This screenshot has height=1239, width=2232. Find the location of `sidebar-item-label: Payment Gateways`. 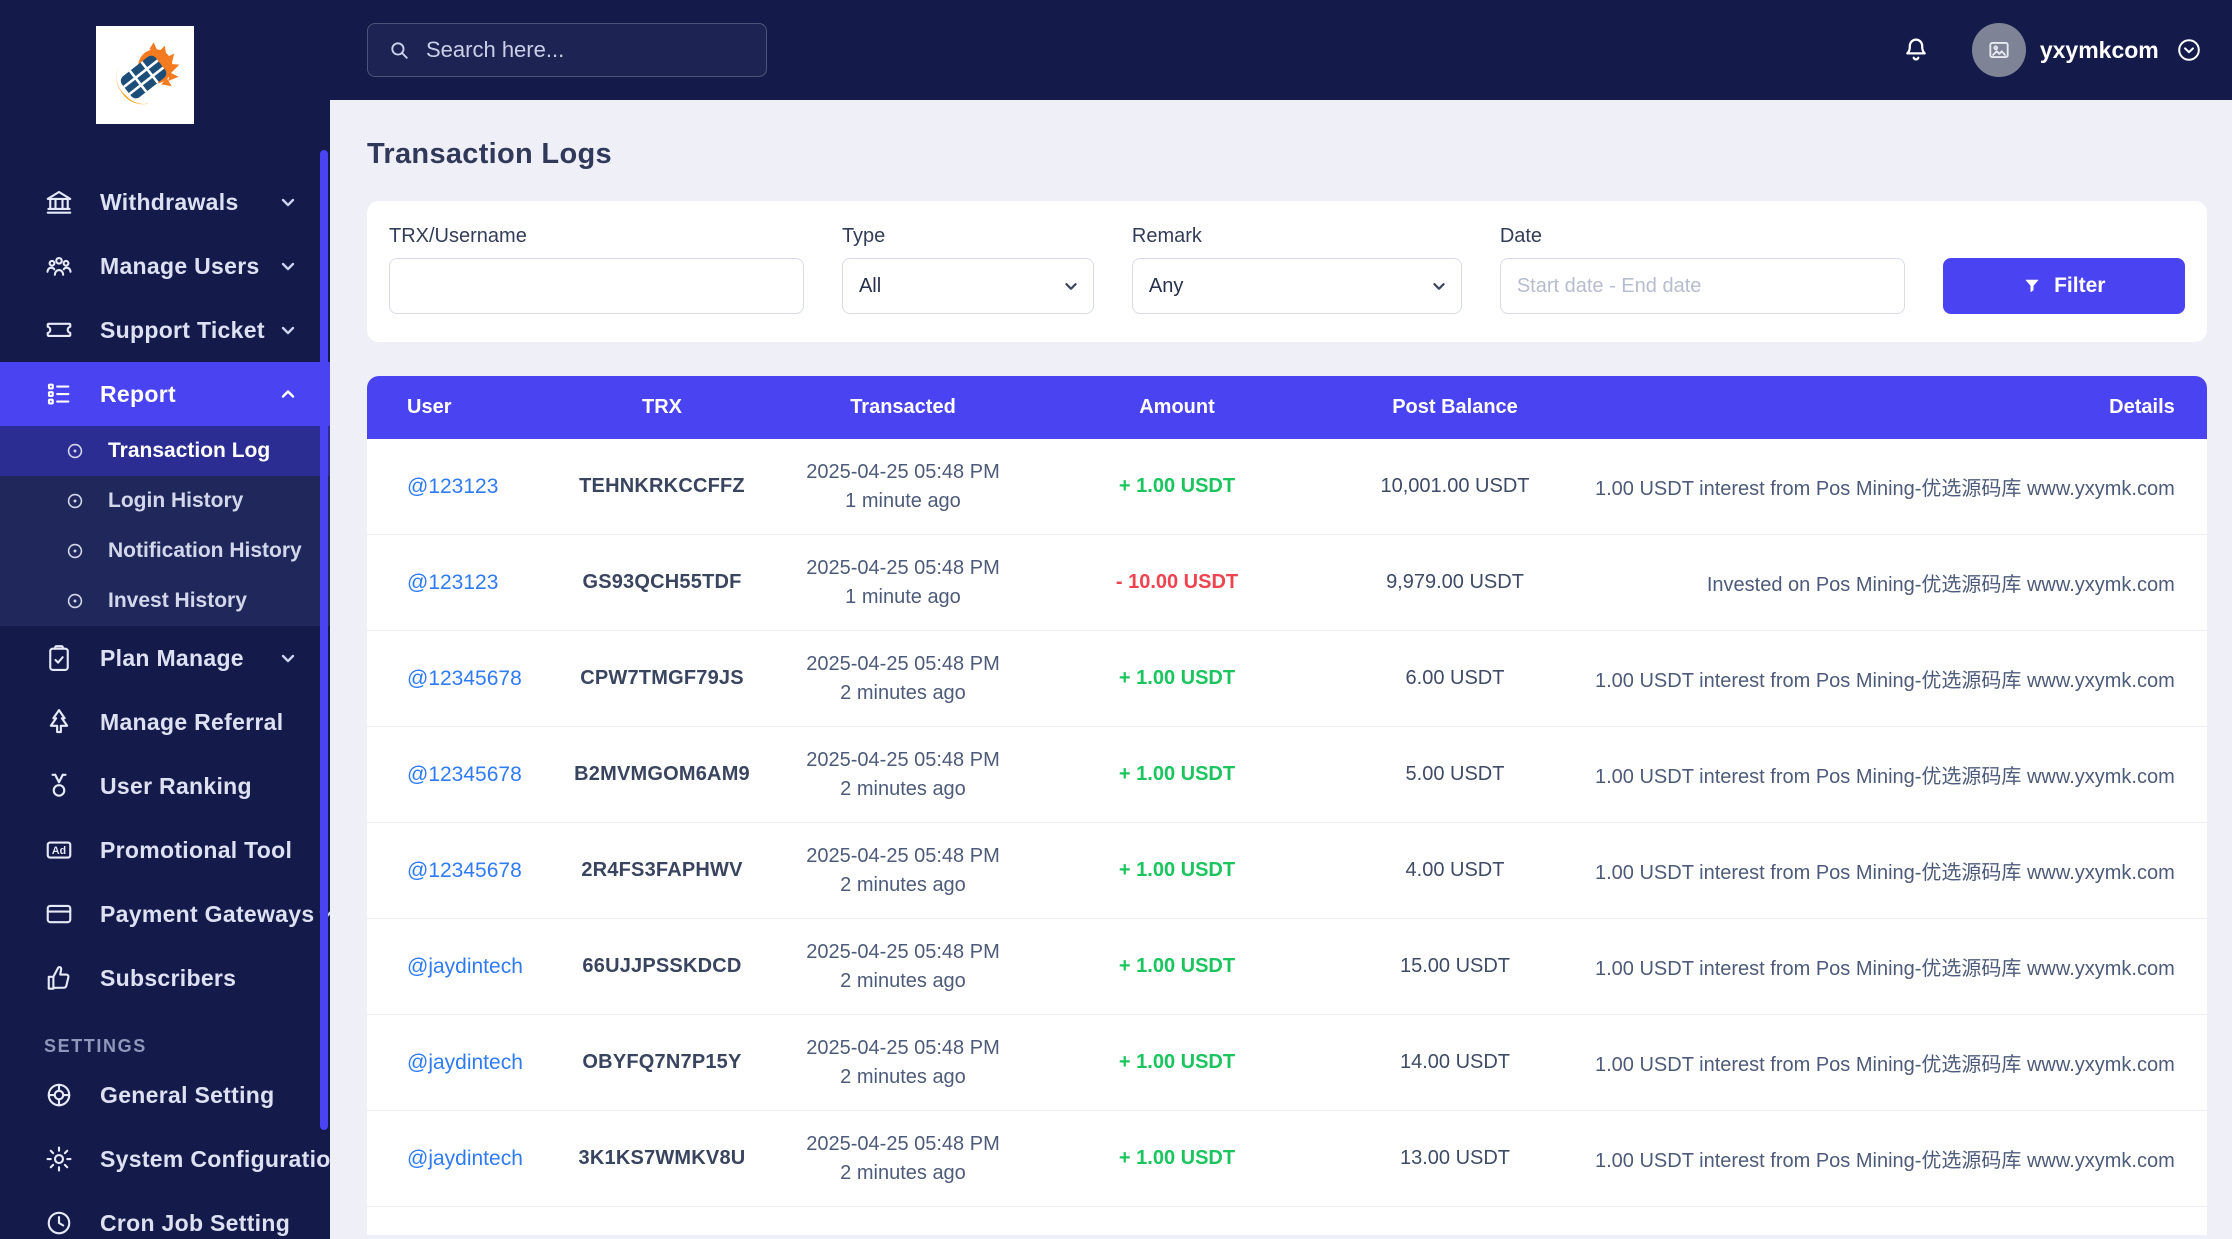

sidebar-item-label: Payment Gateways is located at coordinates (207, 913).